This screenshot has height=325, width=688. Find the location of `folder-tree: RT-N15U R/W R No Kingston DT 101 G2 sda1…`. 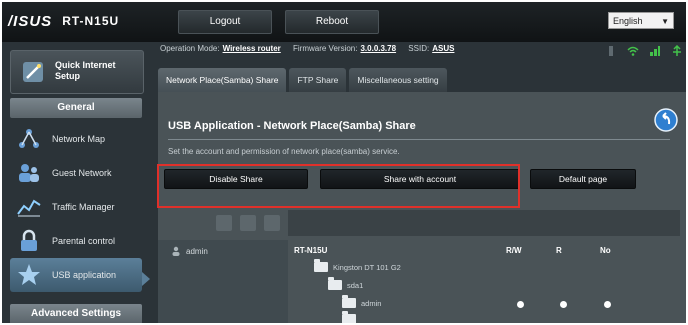

folder-tree: RT-N15U R/W R No Kingston DT 101 G2 sda1… is located at coordinates (487, 281).